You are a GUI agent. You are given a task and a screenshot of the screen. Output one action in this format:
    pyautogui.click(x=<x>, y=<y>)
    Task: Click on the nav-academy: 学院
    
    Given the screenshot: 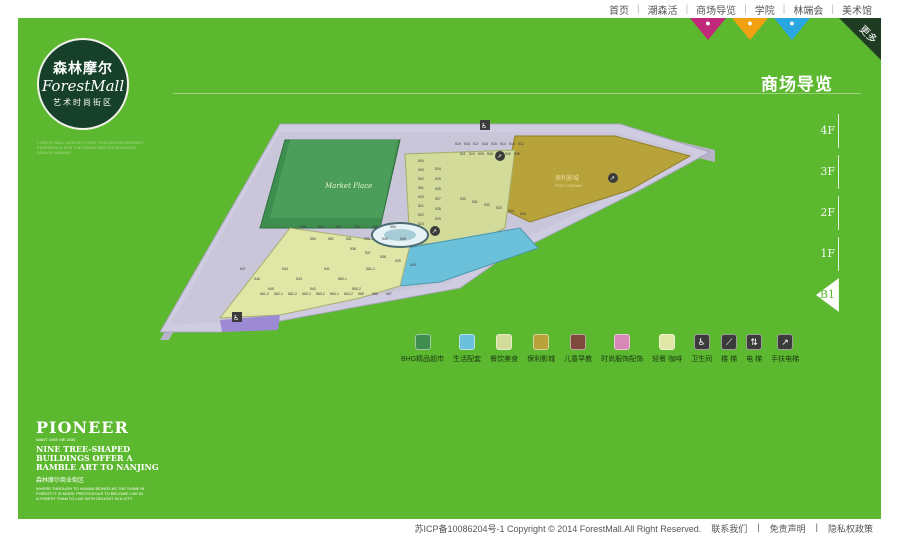 What is the action you would take?
    pyautogui.click(x=765, y=9)
    